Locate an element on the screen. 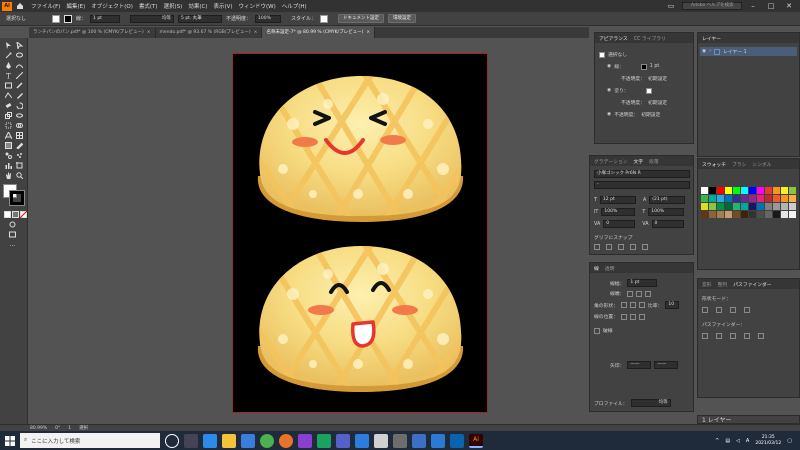 This screenshot has width=800, height=450. menu-select: 選択(S) is located at coordinates (173, 6).